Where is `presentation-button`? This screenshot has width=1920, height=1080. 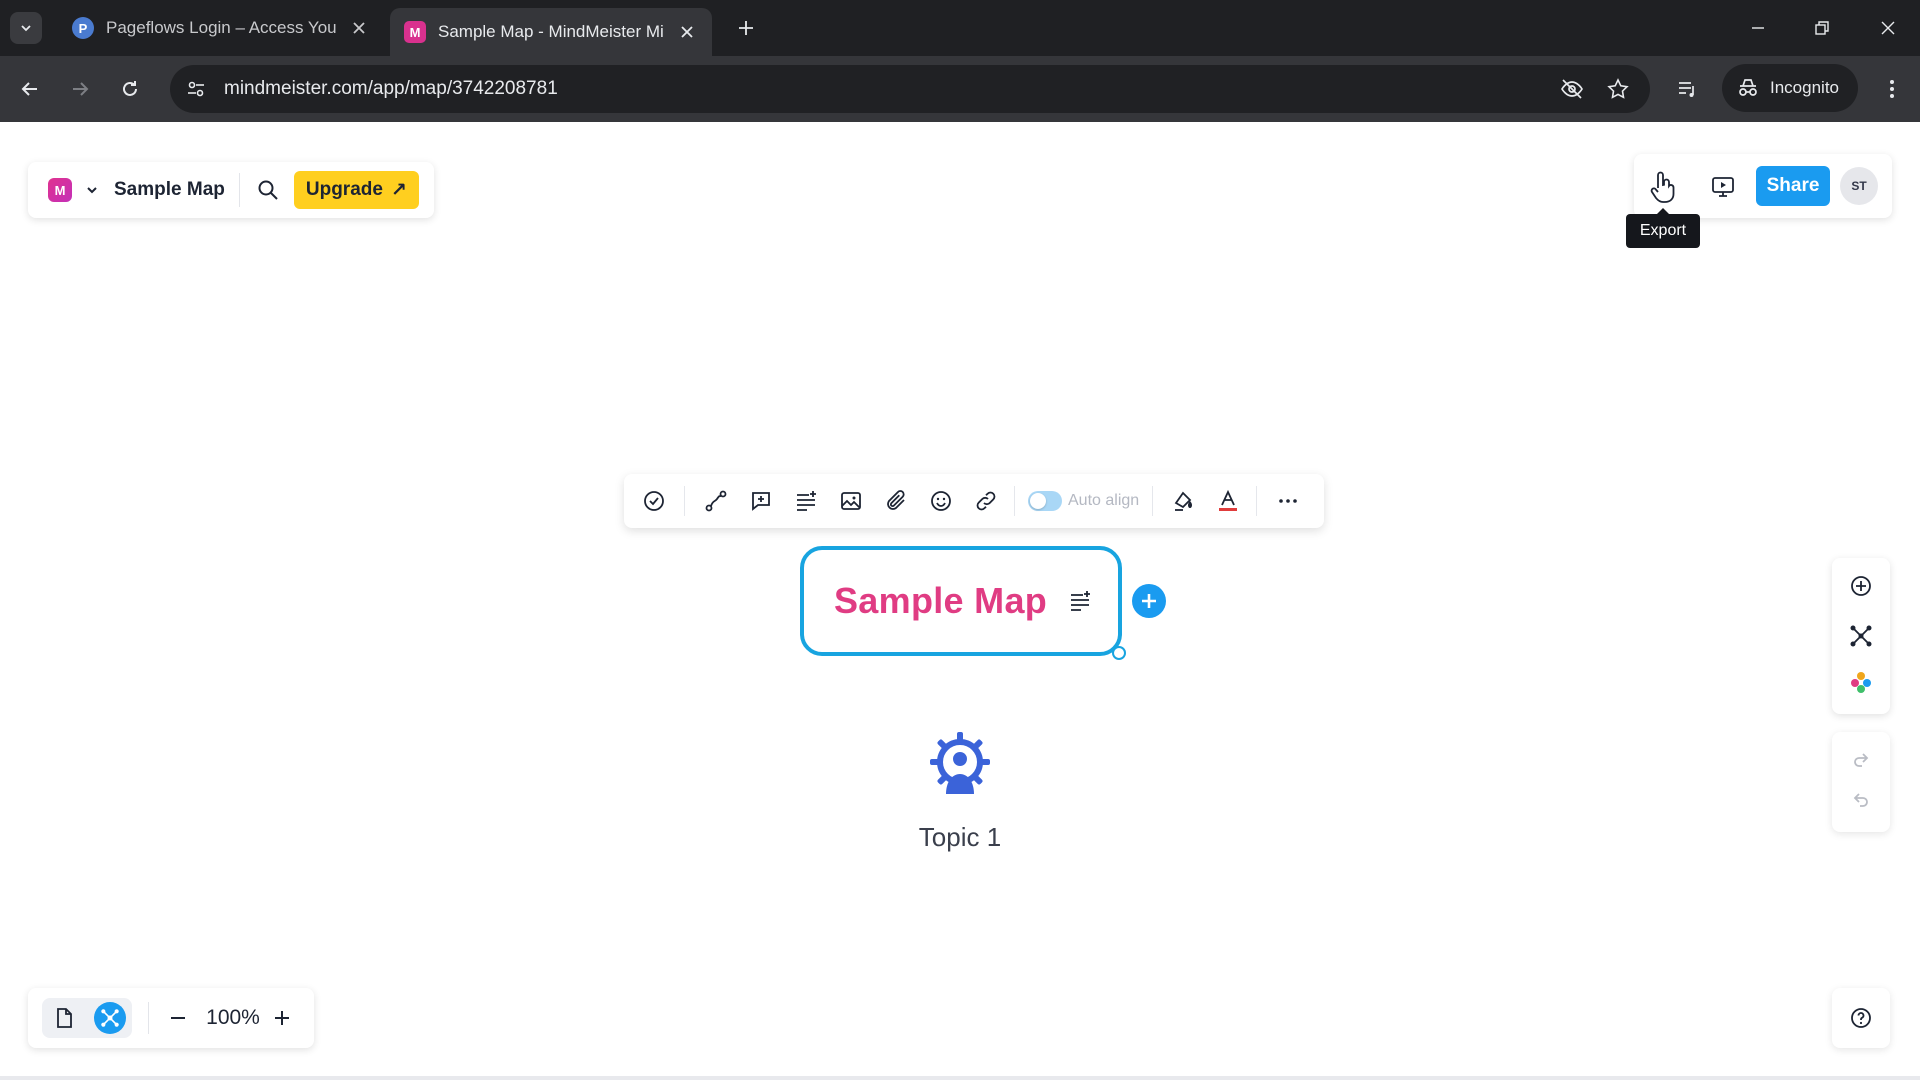 presentation-button is located at coordinates (1723, 187).